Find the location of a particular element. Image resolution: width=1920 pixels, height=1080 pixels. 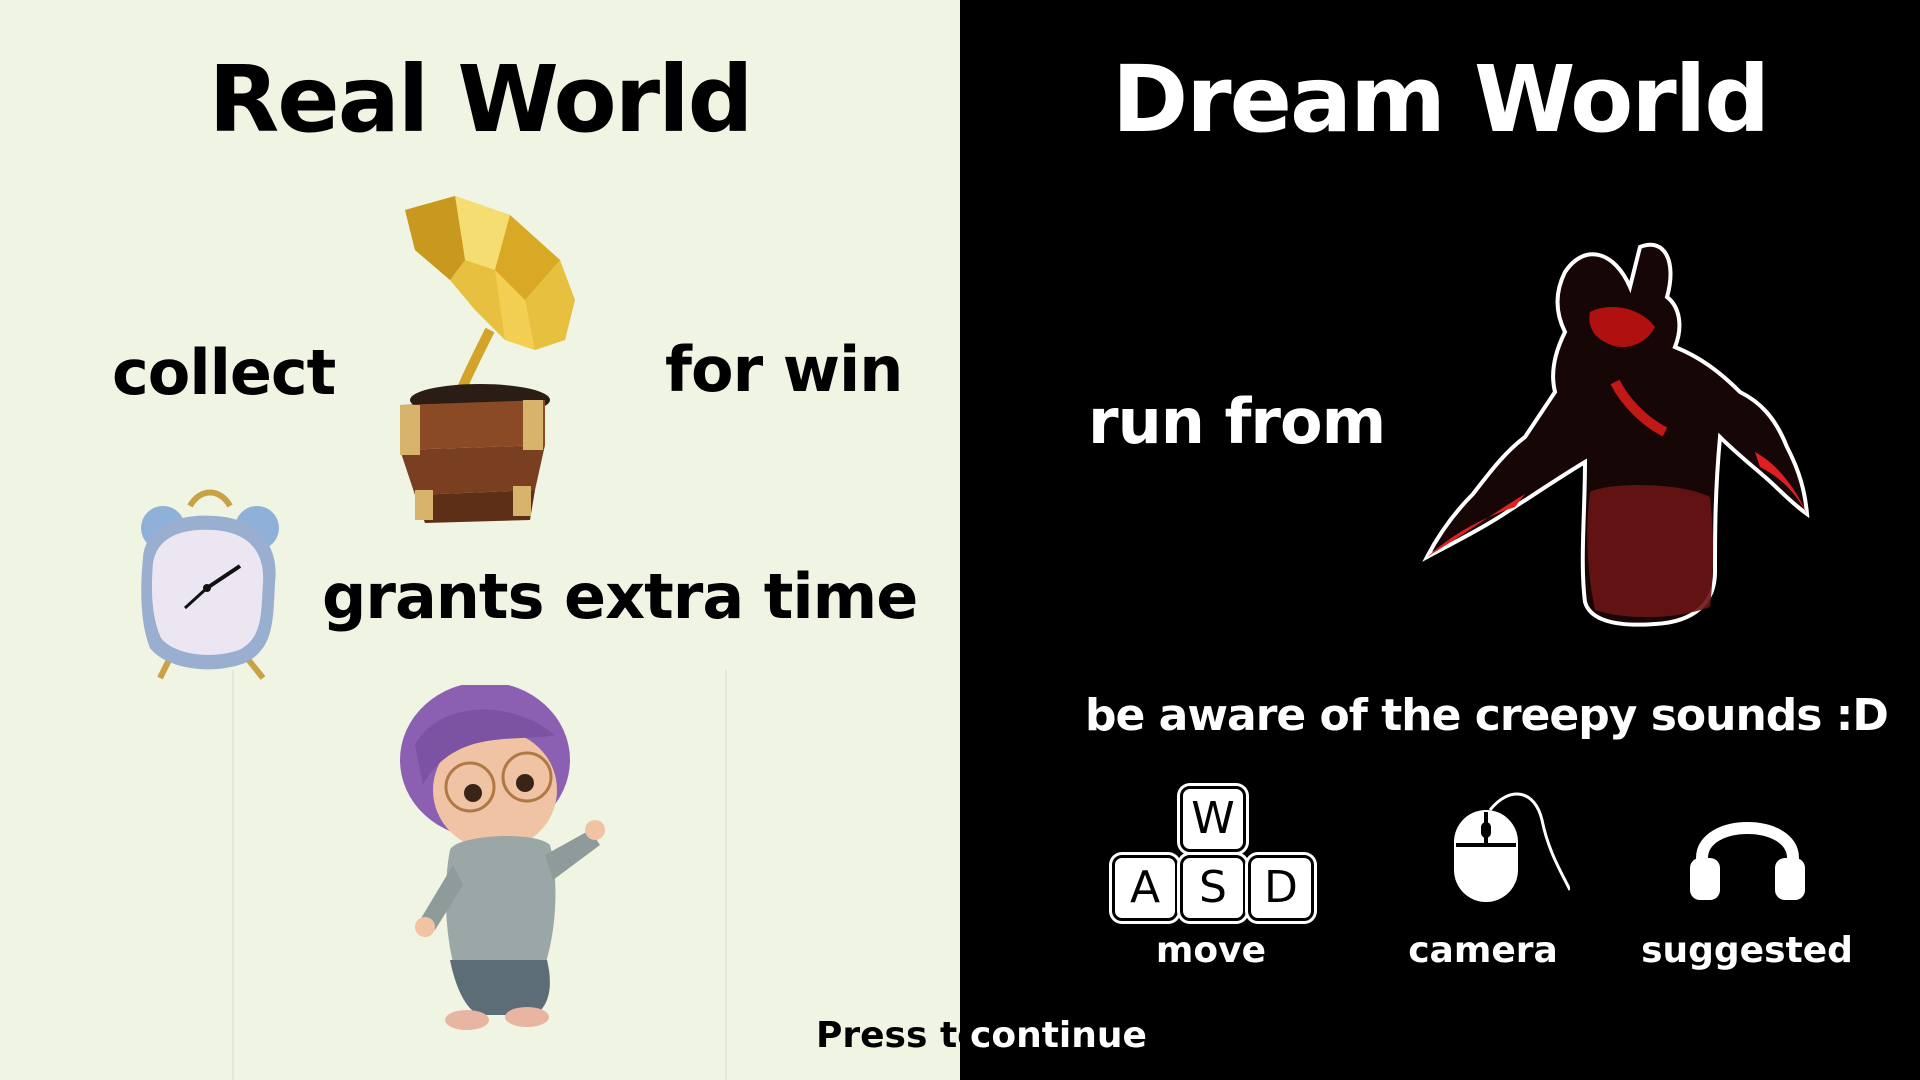

real-world-title: Real World is located at coordinates (480, 99).